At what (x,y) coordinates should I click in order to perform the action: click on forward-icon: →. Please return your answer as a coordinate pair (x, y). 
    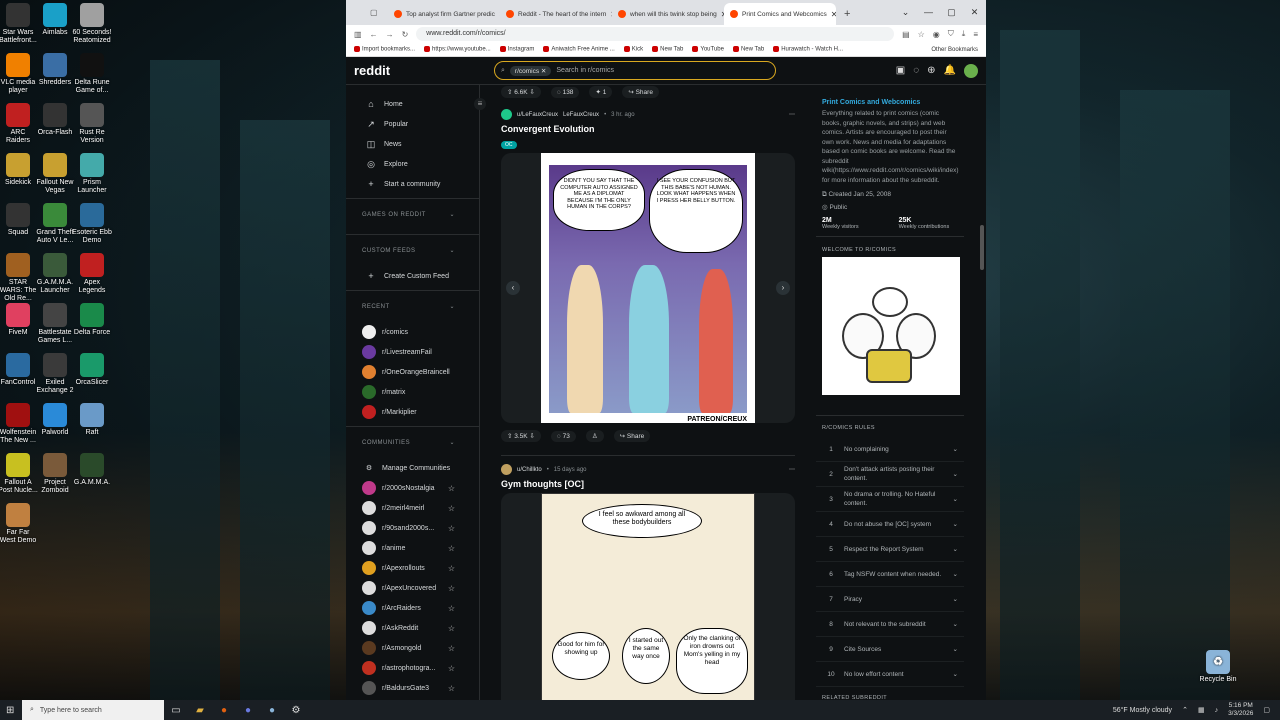
    Looking at the image, I should click on (390, 34).